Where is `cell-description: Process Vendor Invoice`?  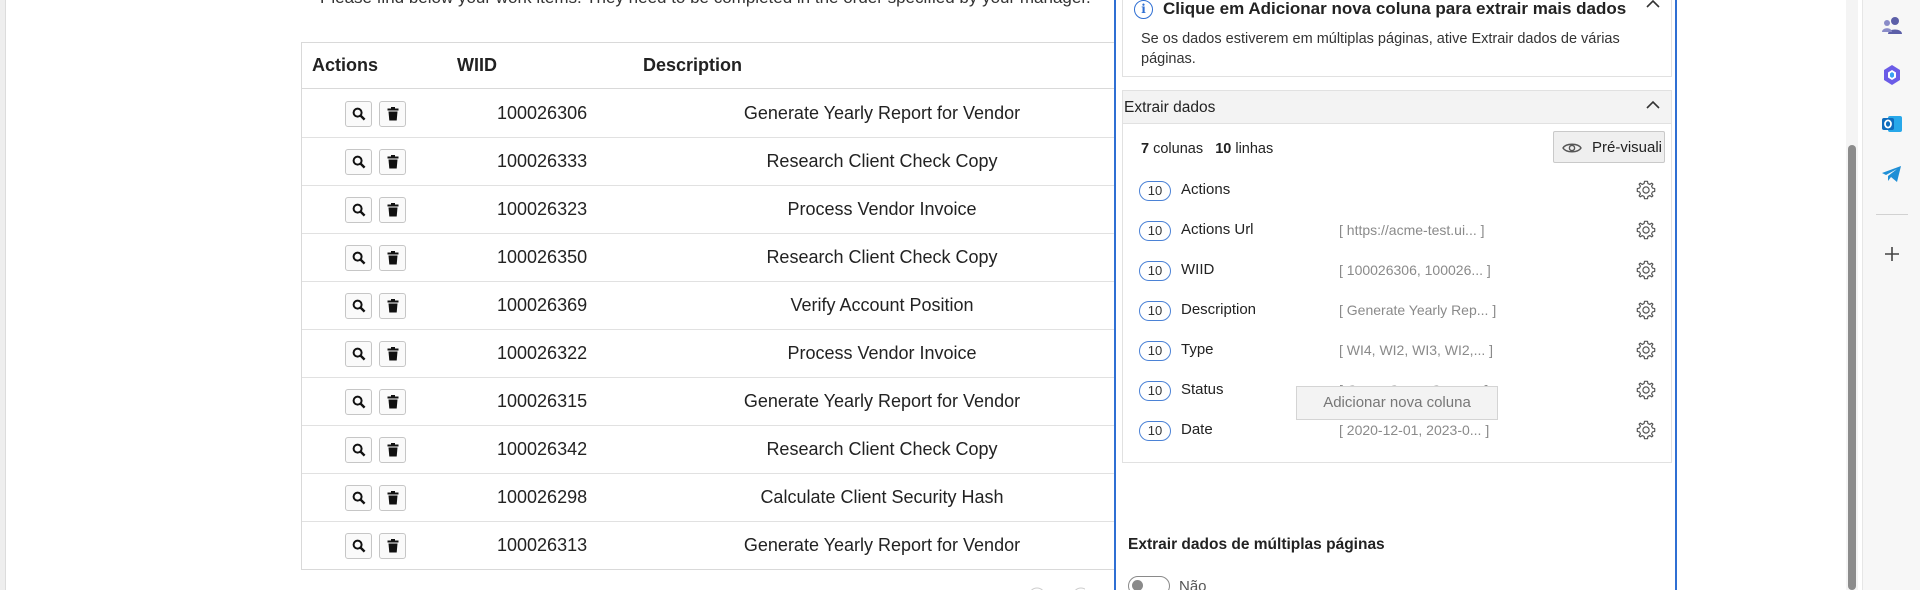 cell-description: Process Vendor Invoice is located at coordinates (882, 209).